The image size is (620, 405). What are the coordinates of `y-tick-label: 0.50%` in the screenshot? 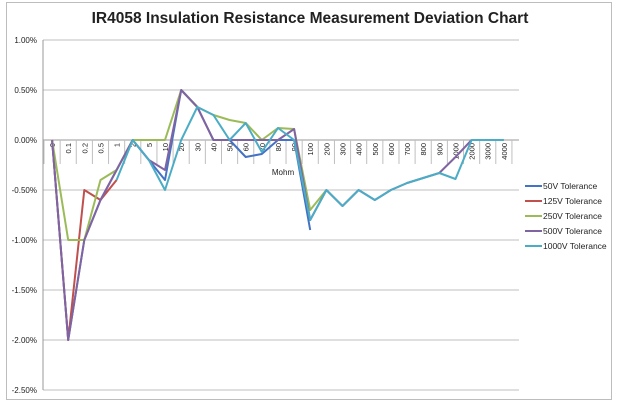 It's located at (25, 90).